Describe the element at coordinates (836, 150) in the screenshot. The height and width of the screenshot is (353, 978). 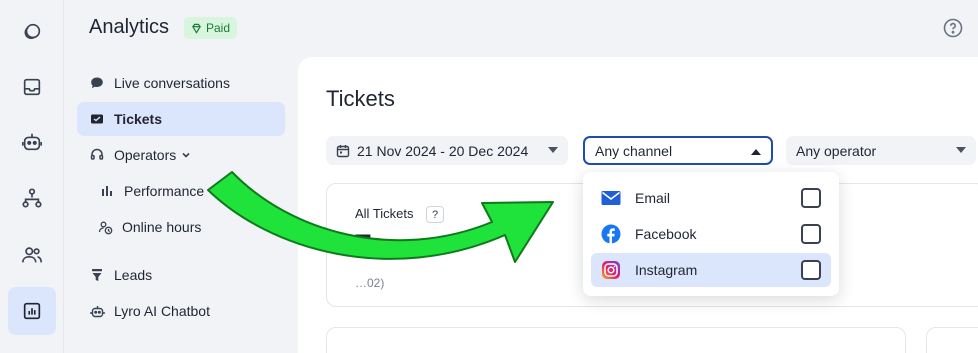
I see `operator-select-value: Any operator` at that location.